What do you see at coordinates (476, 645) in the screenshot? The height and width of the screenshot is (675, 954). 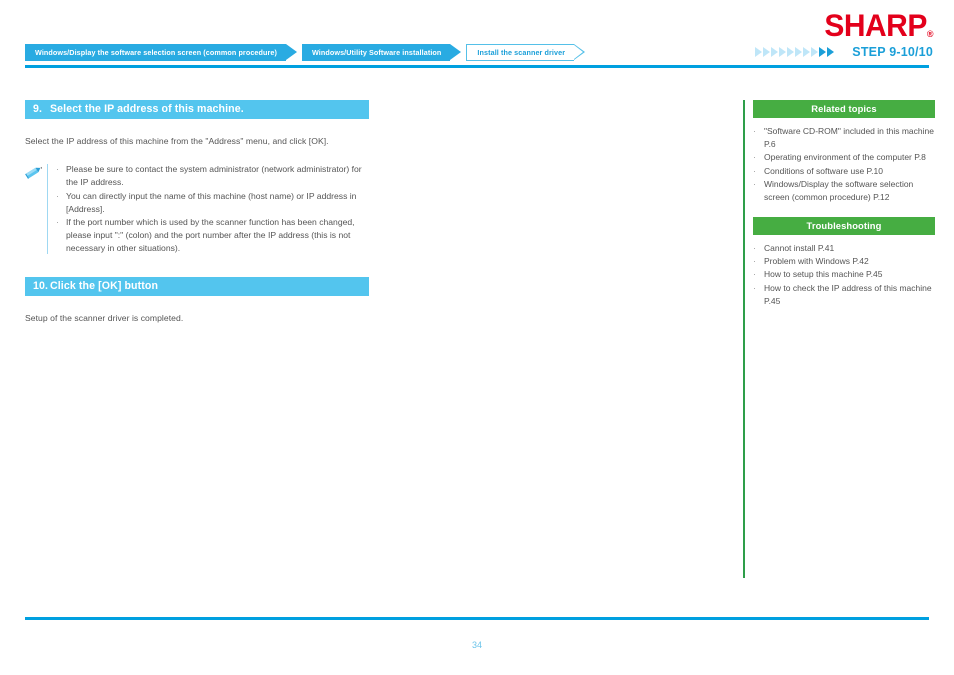 I see `page-number: 34` at bounding box center [476, 645].